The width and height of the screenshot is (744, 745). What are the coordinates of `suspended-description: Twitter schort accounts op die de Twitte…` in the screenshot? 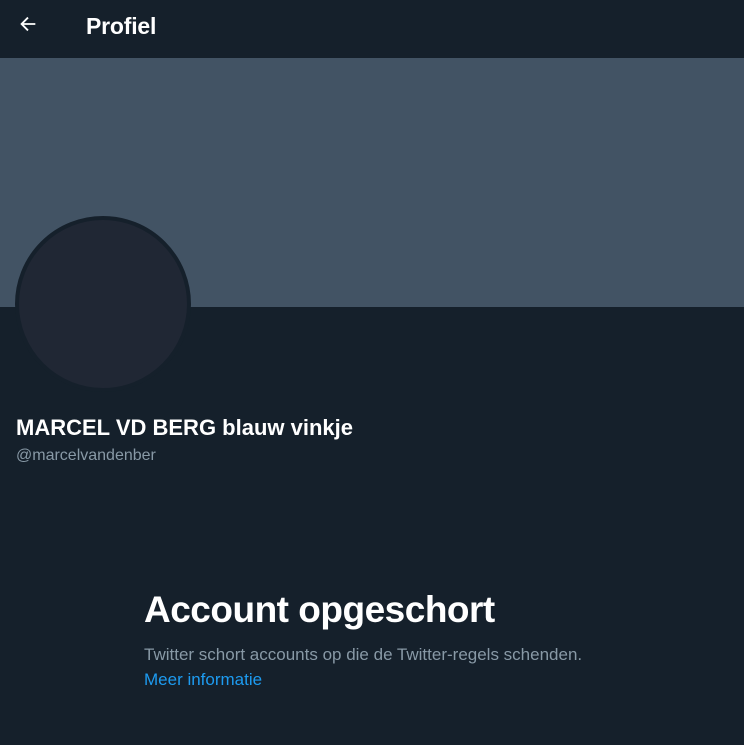 It's located at (364, 667).